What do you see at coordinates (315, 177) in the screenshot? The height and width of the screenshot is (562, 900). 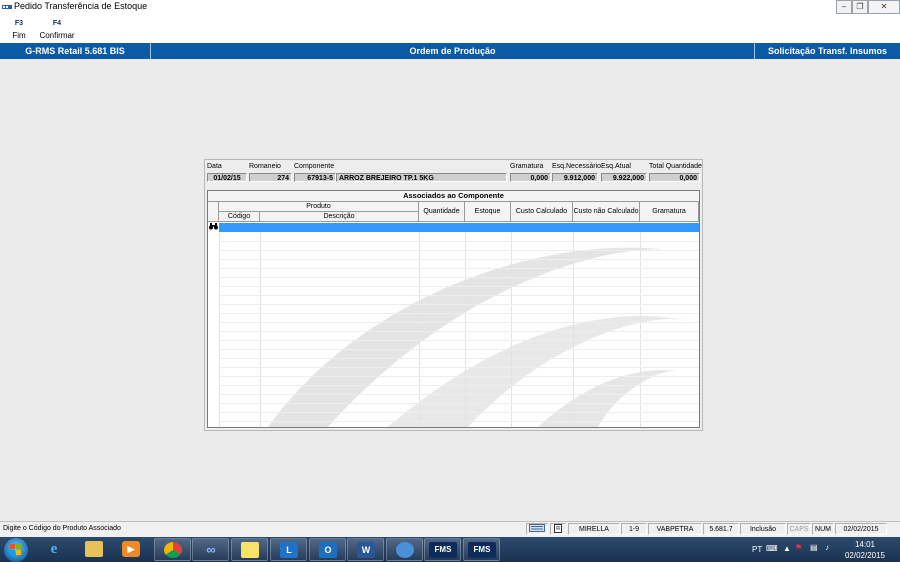 I see `component-code-field: 67913-5` at bounding box center [315, 177].